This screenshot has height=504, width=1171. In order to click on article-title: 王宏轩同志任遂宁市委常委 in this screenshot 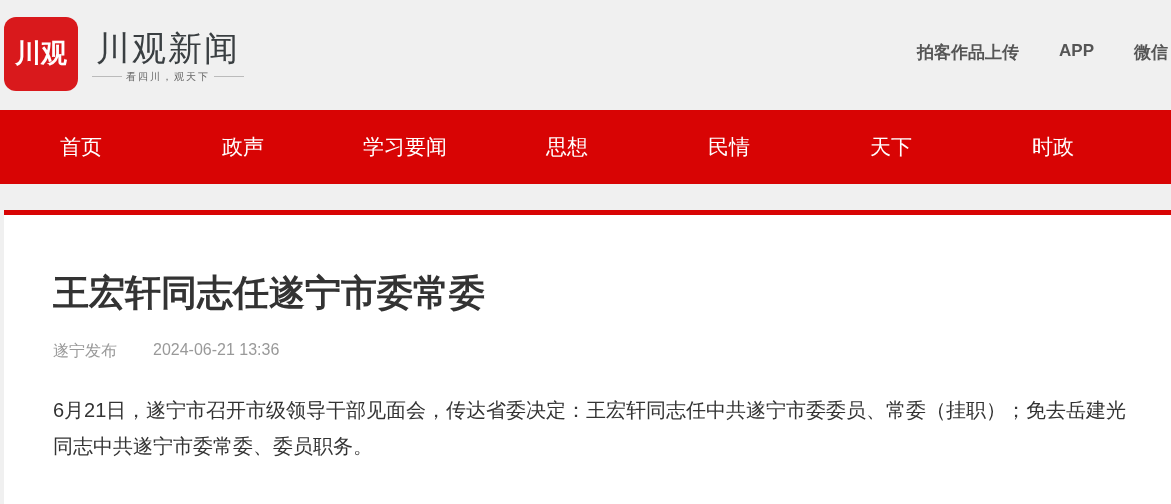, I will do `click(269, 293)`.